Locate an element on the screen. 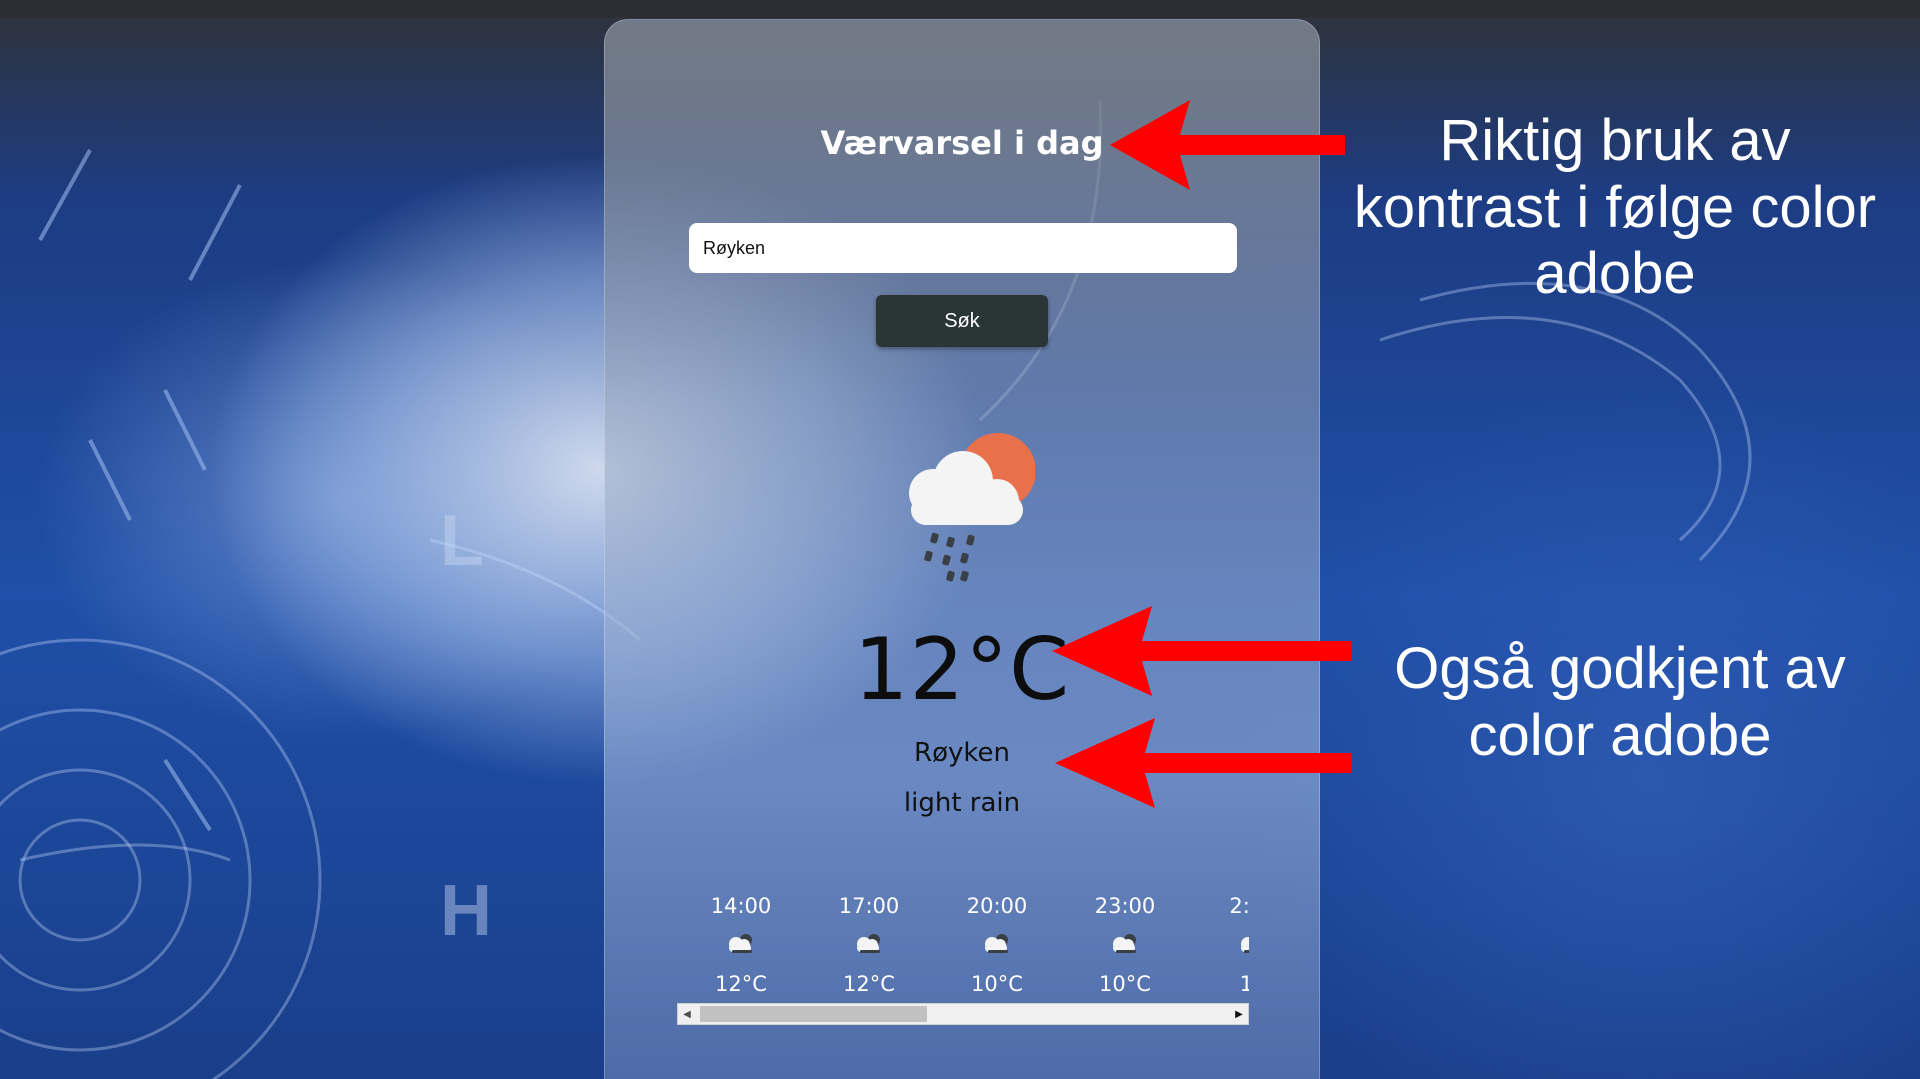 This screenshot has width=1920, height=1079. annotation-approved-note: Også godkjent av color adobe is located at coordinates (1620, 702).